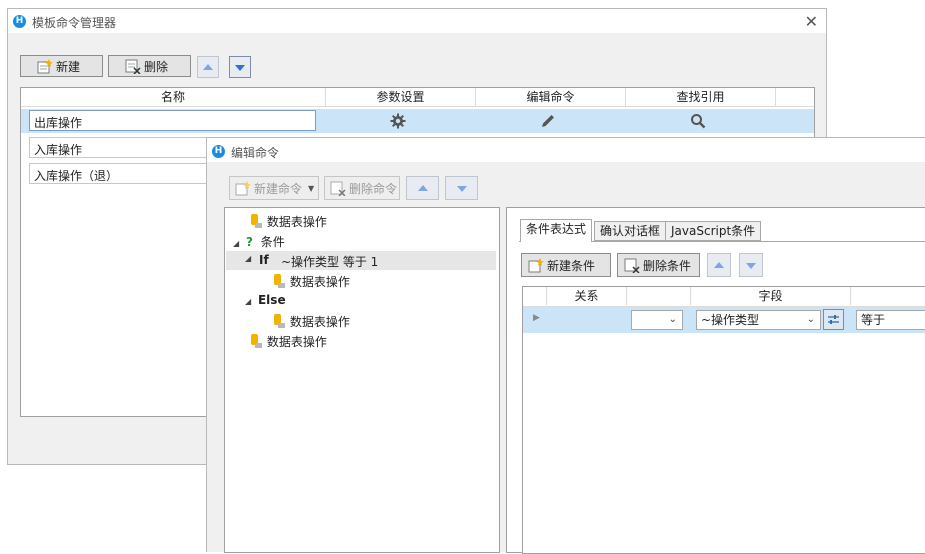 The width and height of the screenshot is (925, 554). I want to click on sliders-icon, so click(833, 321).